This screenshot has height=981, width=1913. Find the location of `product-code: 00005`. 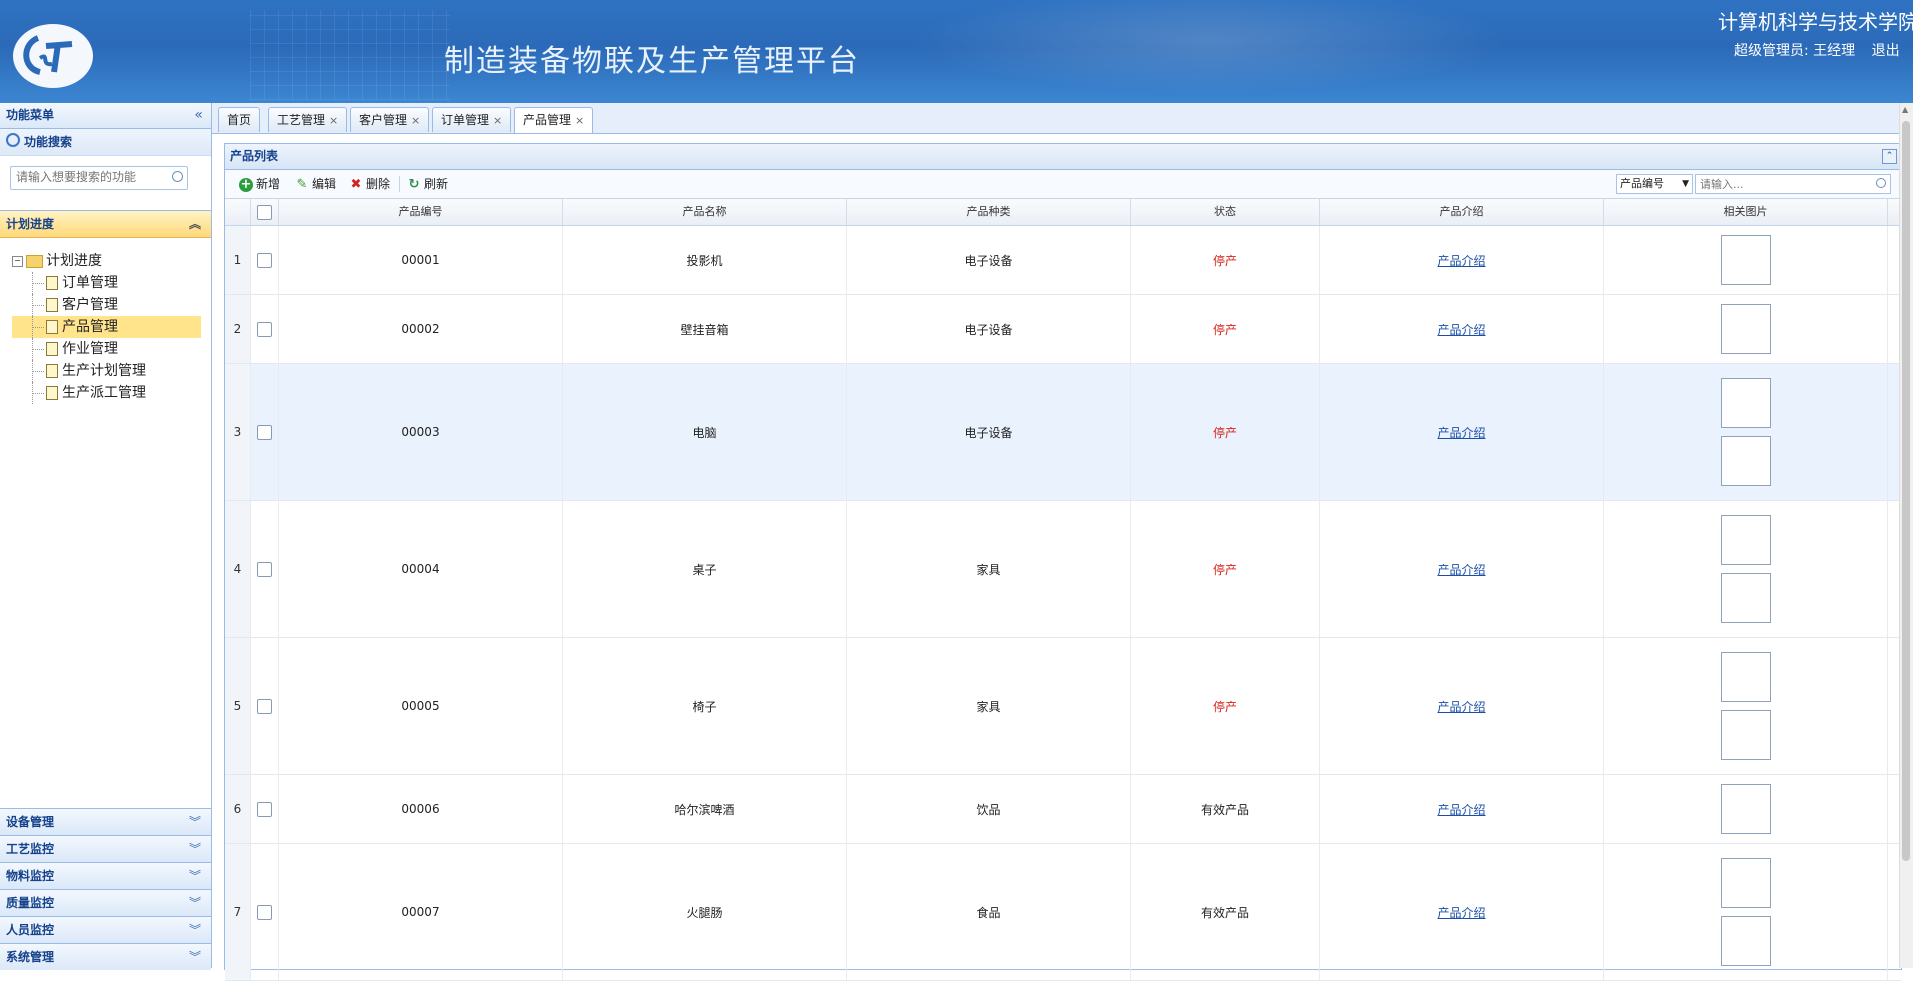

product-code: 00005 is located at coordinates (421, 706).